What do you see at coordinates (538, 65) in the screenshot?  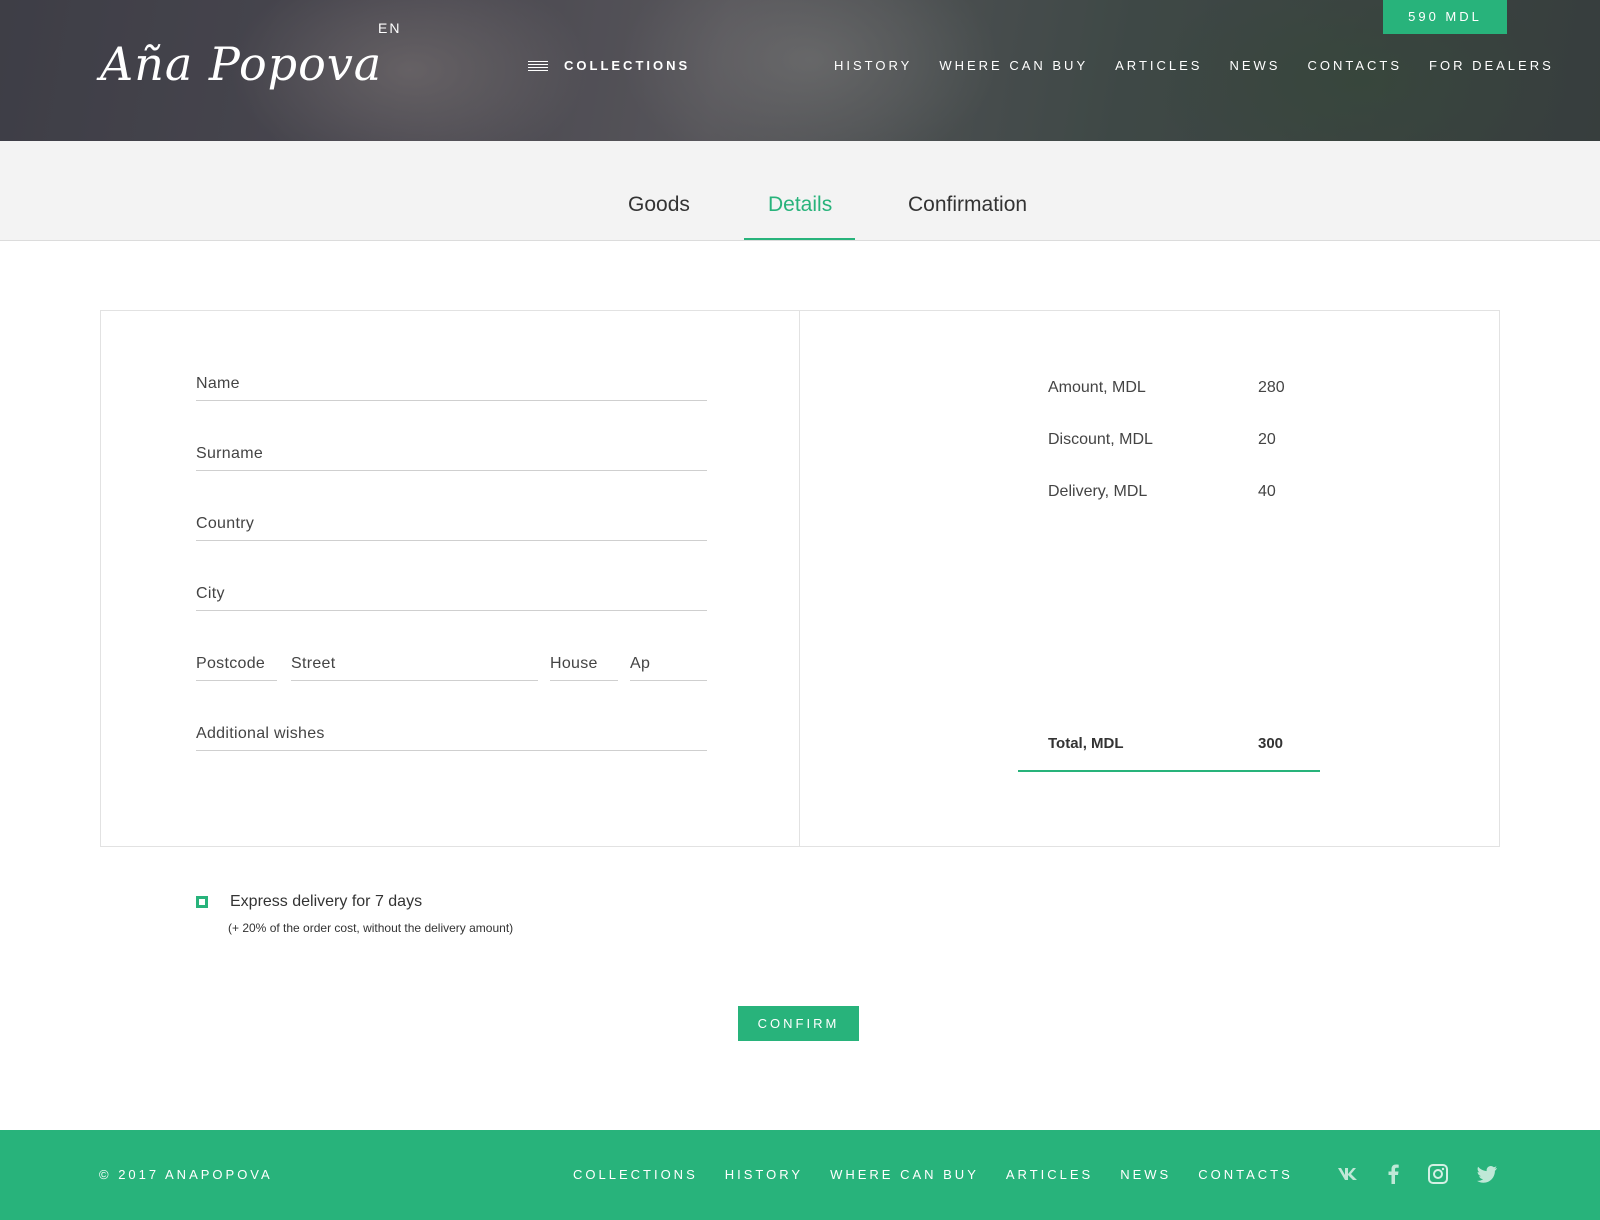 I see `hamburger-icon` at bounding box center [538, 65].